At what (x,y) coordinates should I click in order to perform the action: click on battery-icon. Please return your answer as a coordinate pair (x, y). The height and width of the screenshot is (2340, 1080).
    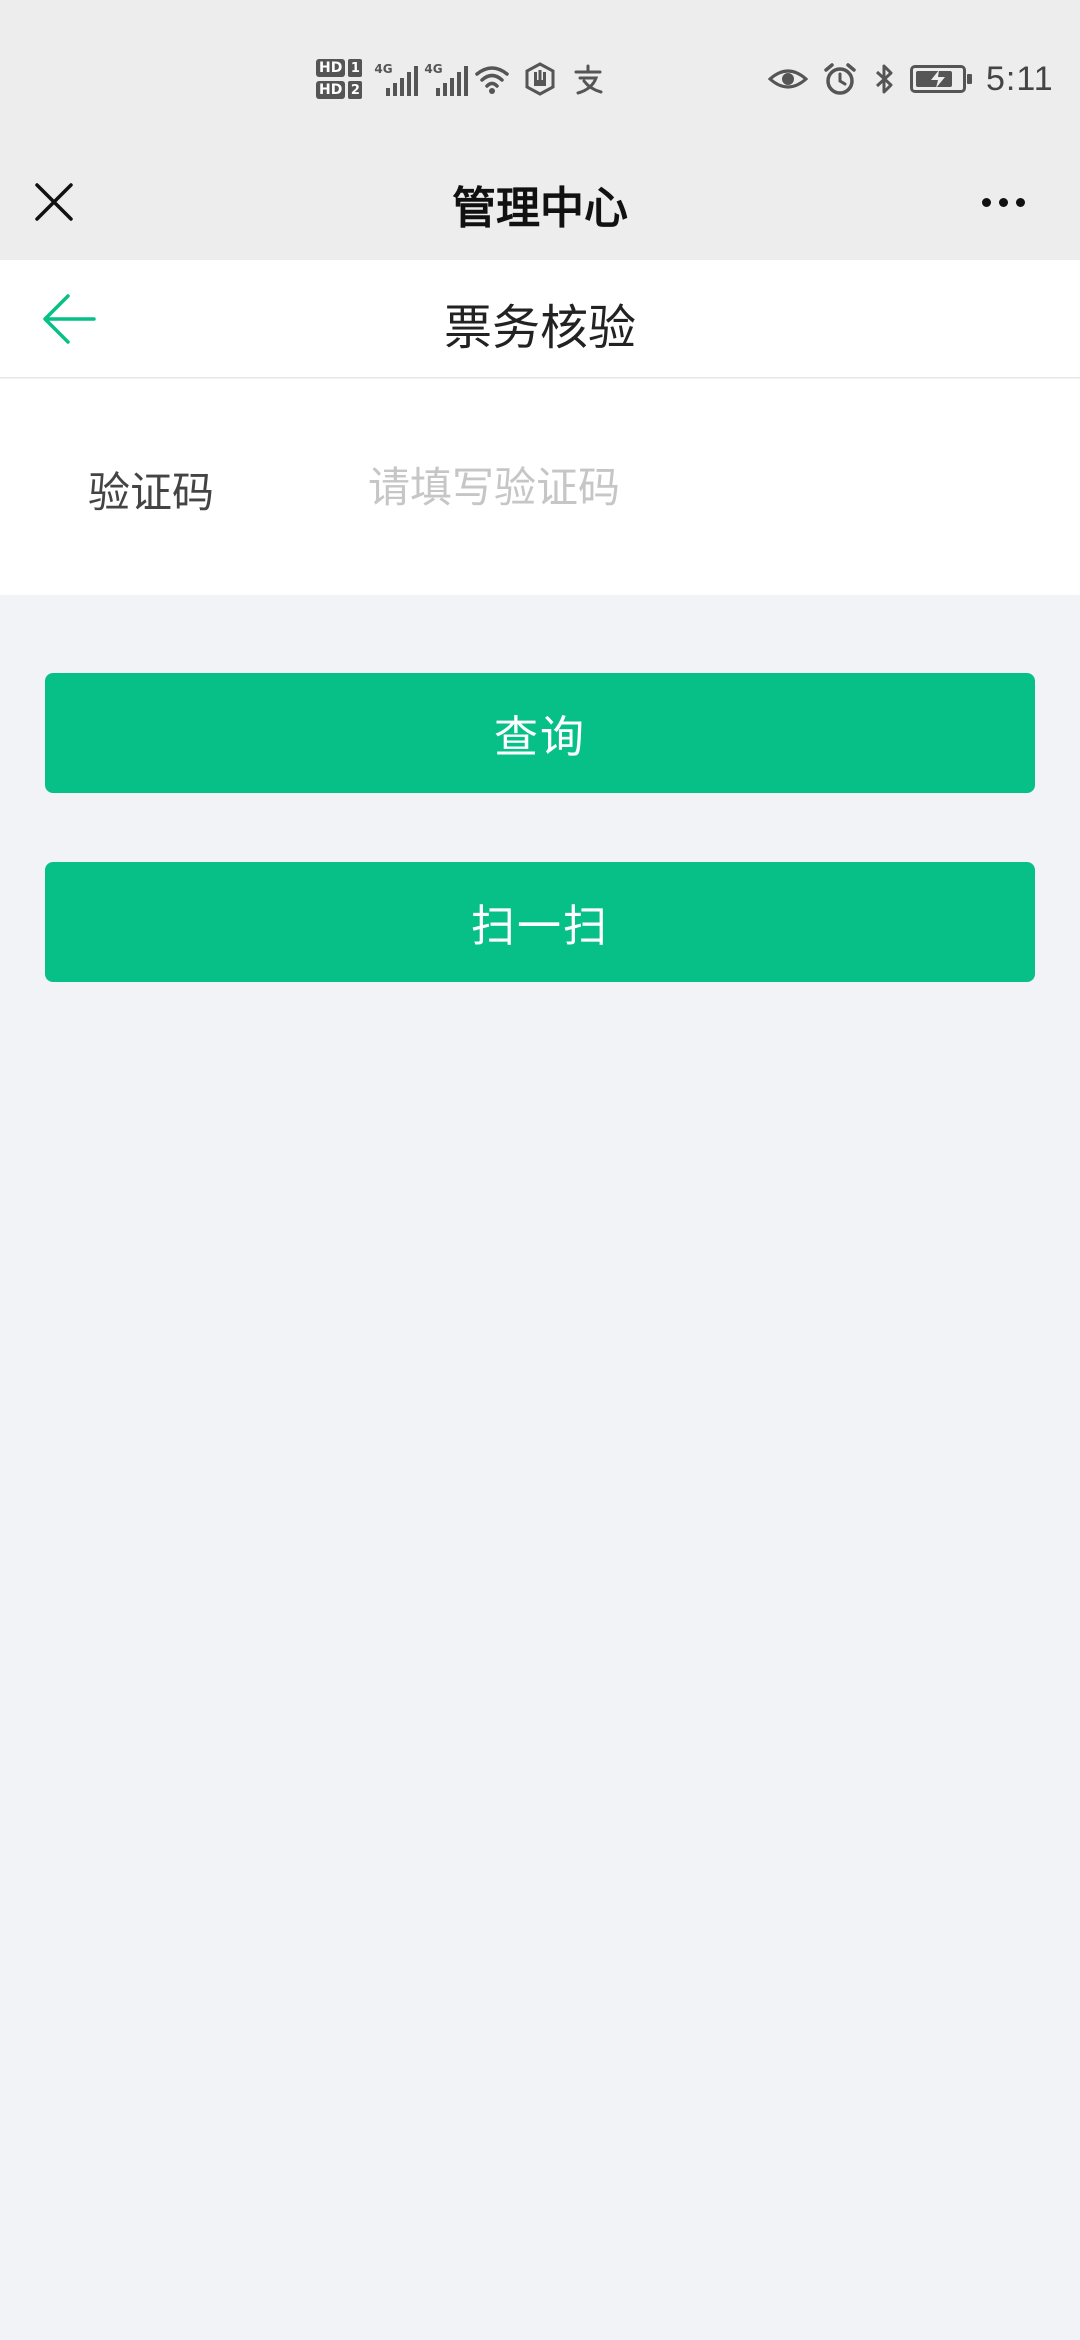
    Looking at the image, I should click on (941, 79).